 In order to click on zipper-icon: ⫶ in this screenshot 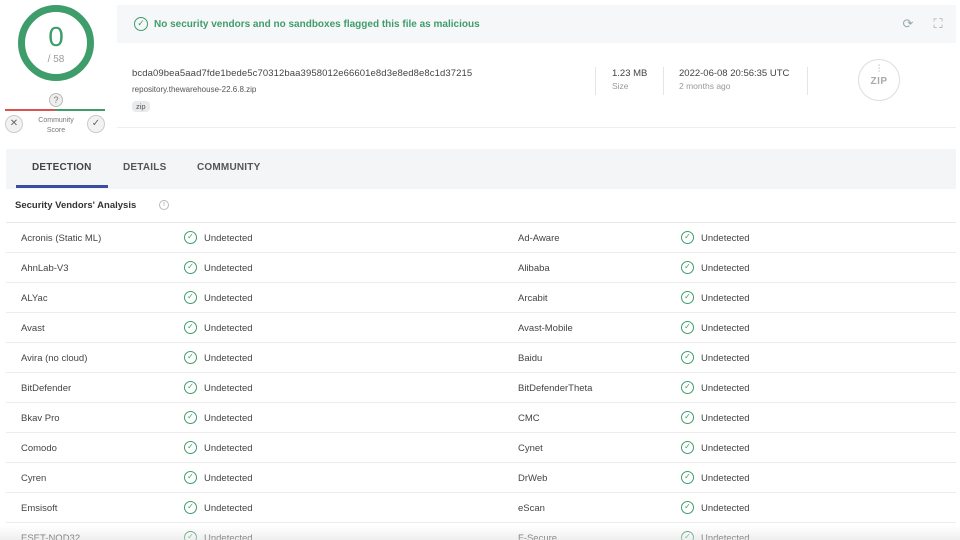, I will do `click(879, 69)`.